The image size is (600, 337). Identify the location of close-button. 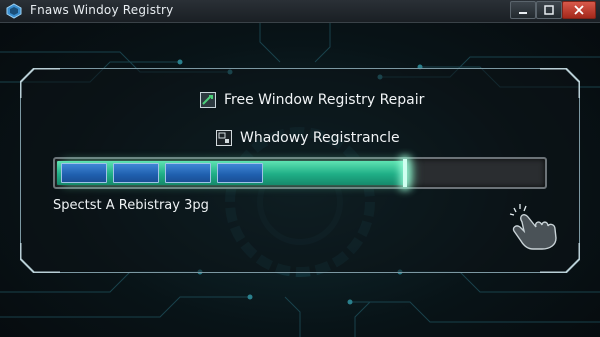
(579, 10).